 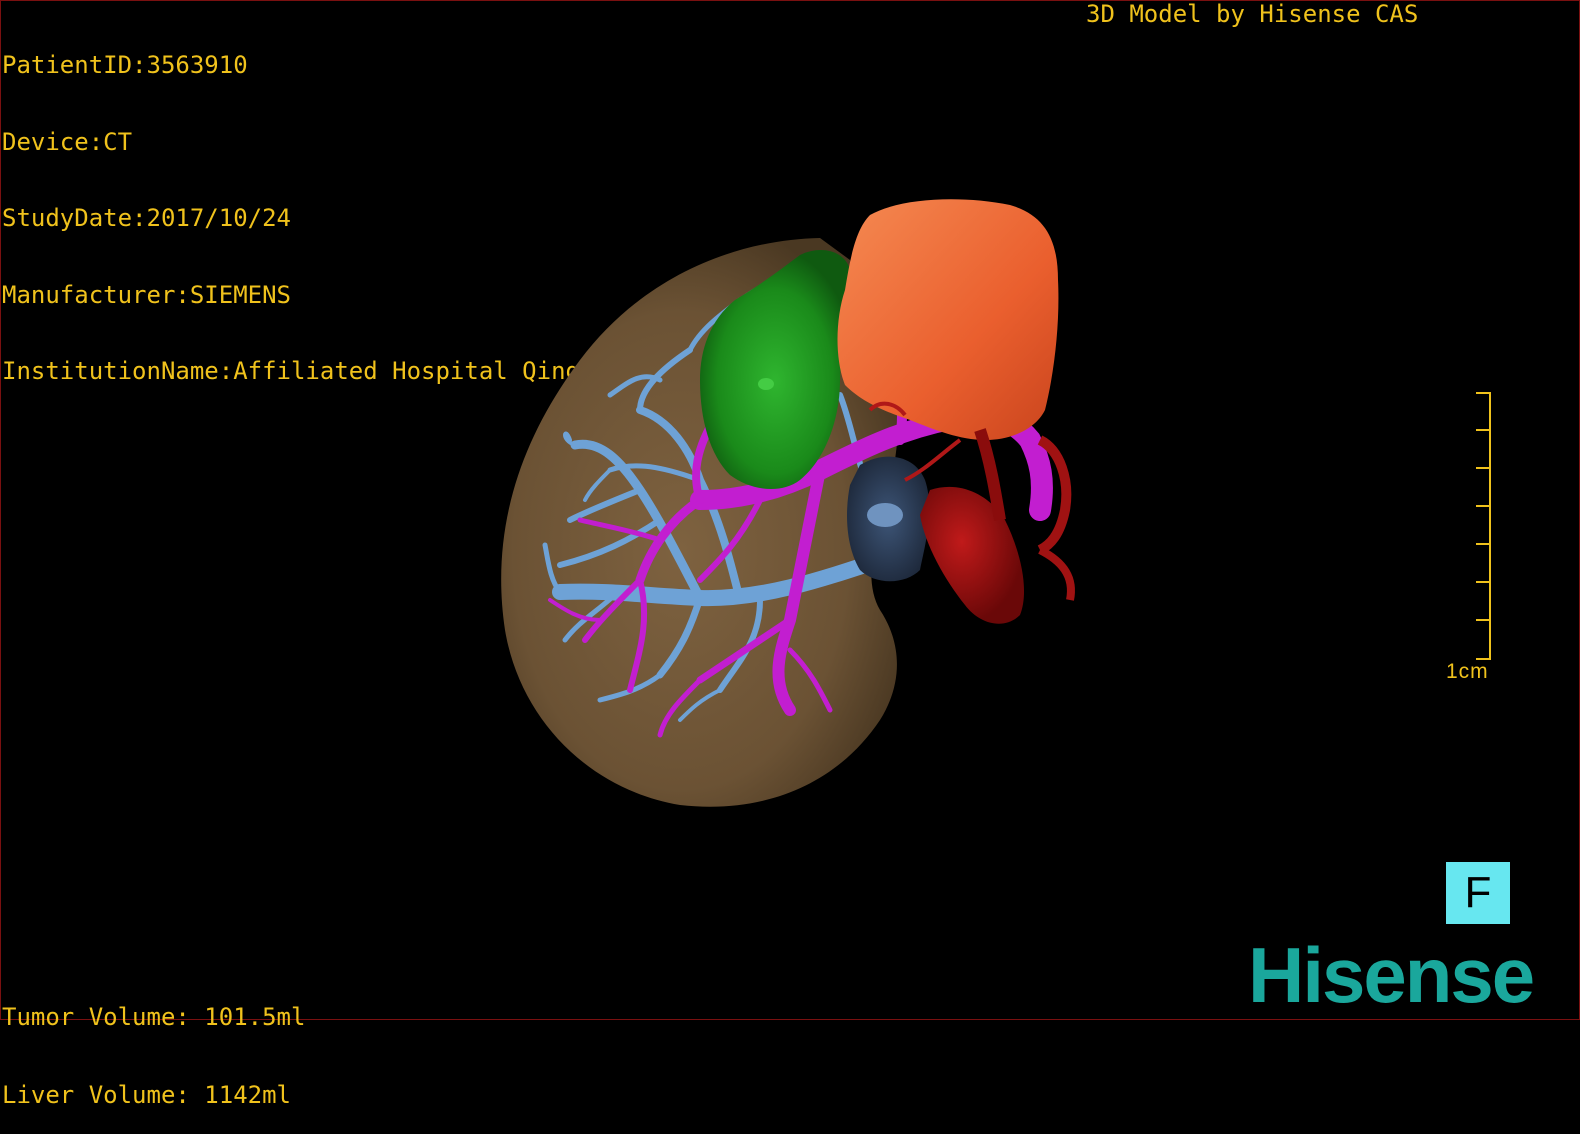 I want to click on tumor-volume: Tumor Volume: 101.5ml, so click(x=154, y=1017).